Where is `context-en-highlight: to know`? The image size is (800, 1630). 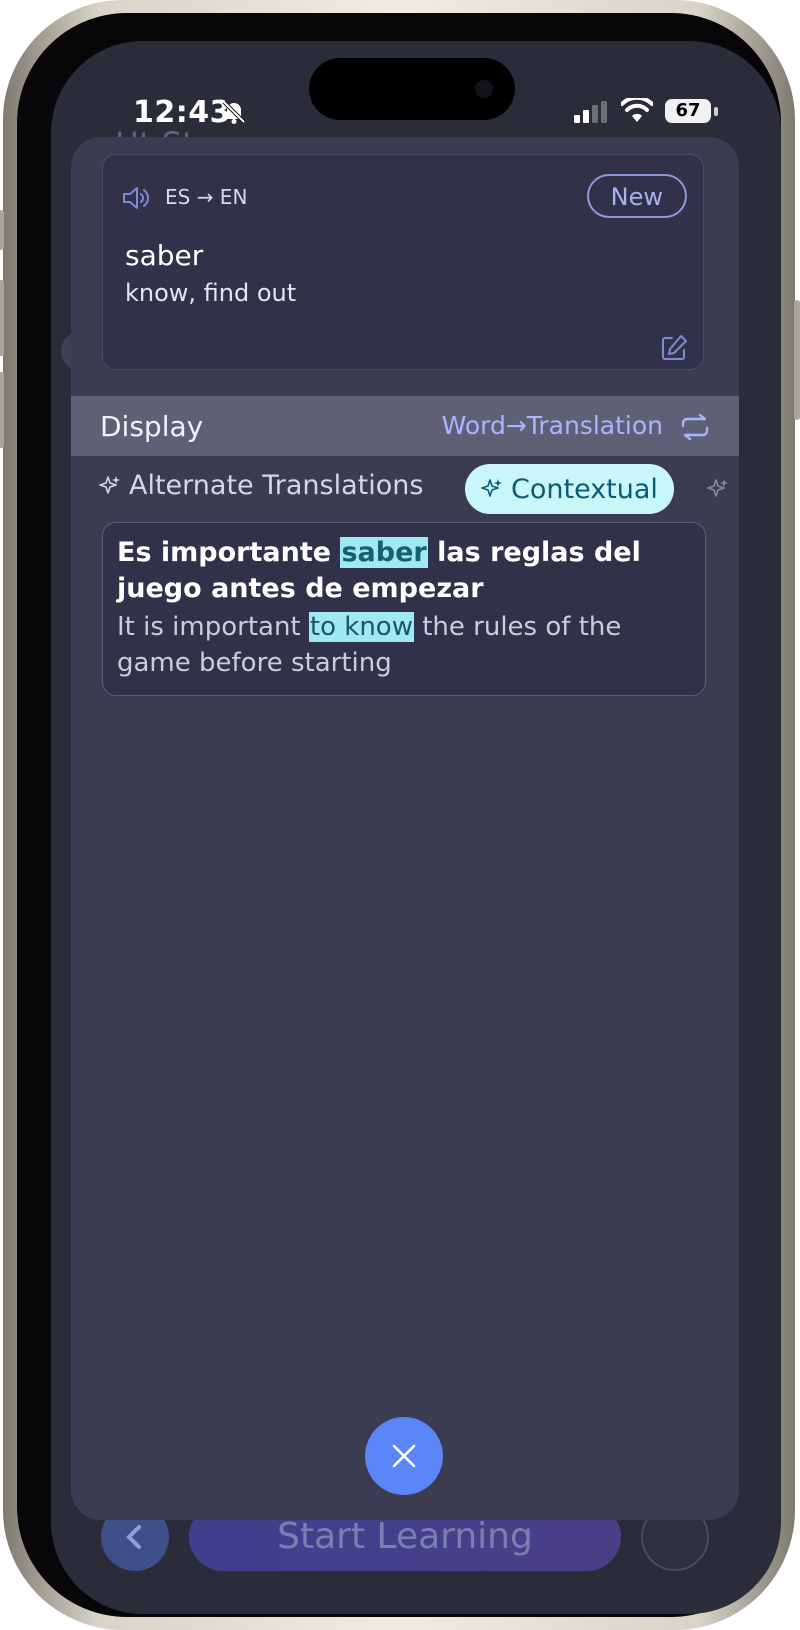
context-en-highlight: to know is located at coordinates (361, 627).